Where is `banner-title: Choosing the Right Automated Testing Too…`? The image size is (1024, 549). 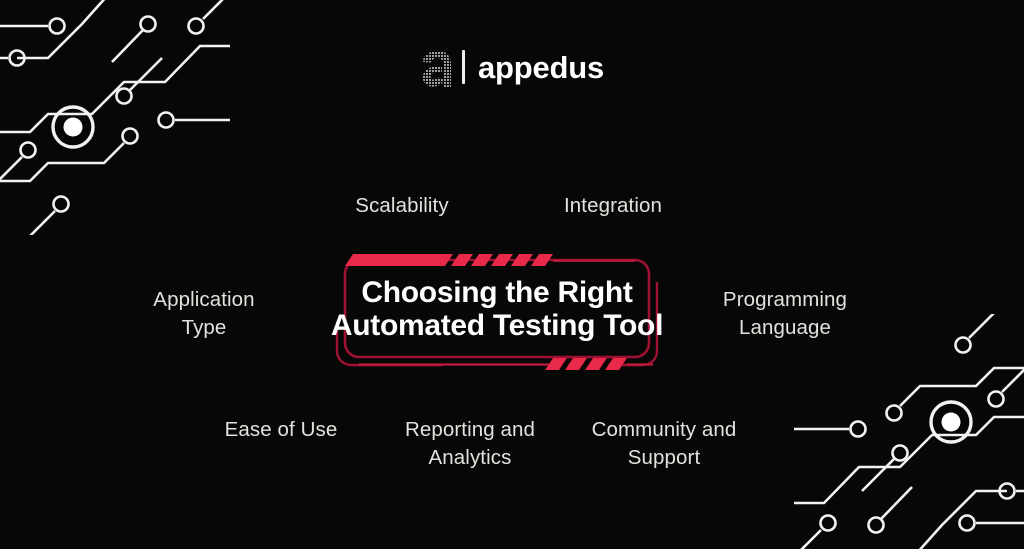 banner-title: Choosing the Right Automated Testing Too… is located at coordinates (497, 309).